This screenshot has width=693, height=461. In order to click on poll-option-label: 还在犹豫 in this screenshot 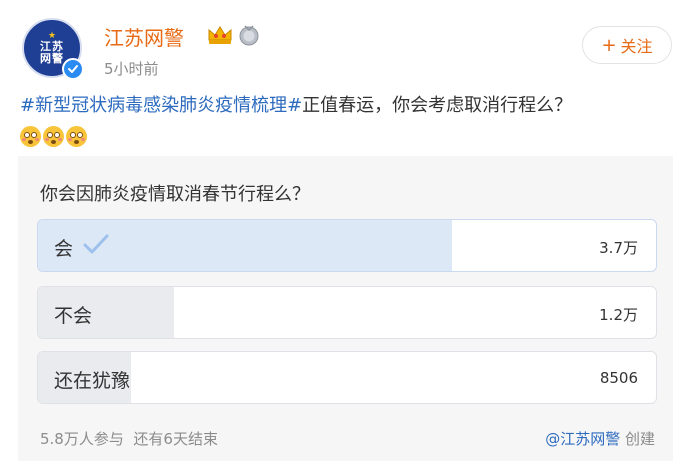, I will do `click(92, 381)`.